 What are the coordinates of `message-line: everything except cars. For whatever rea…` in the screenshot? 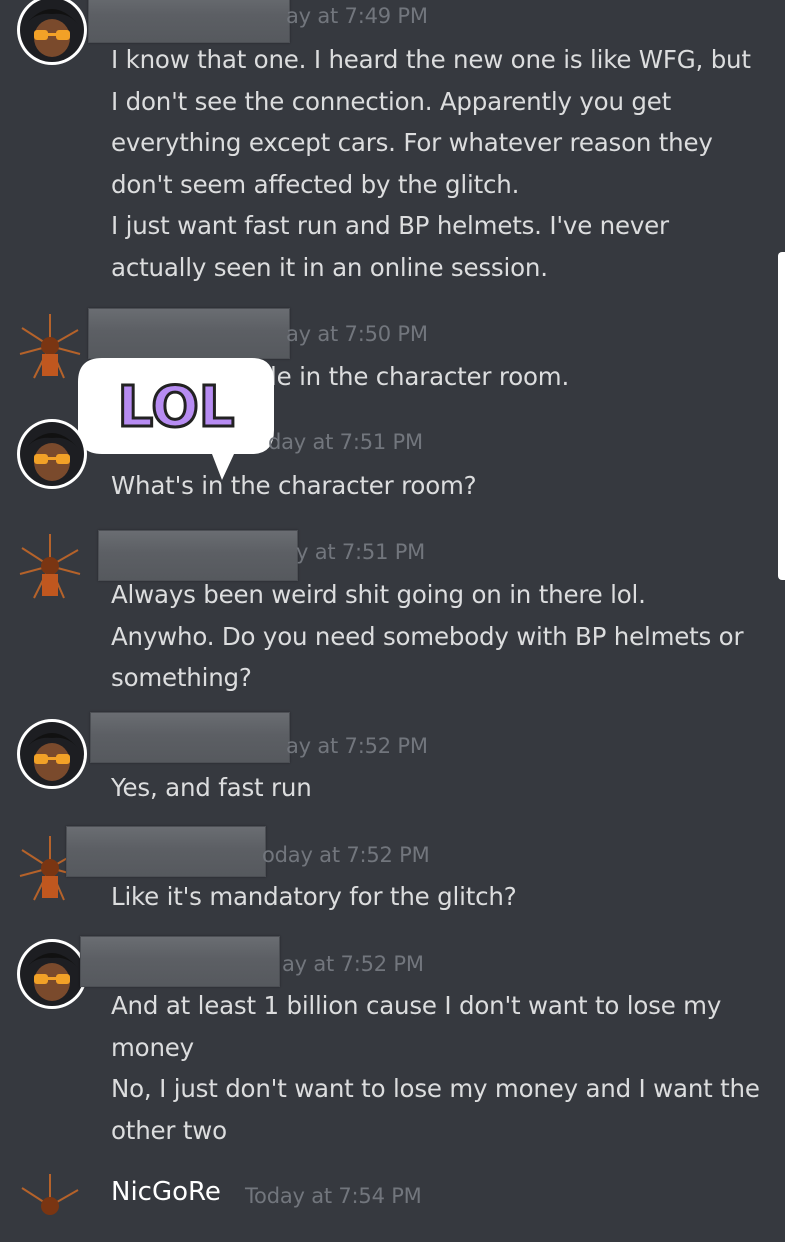 It's located at (412, 142).